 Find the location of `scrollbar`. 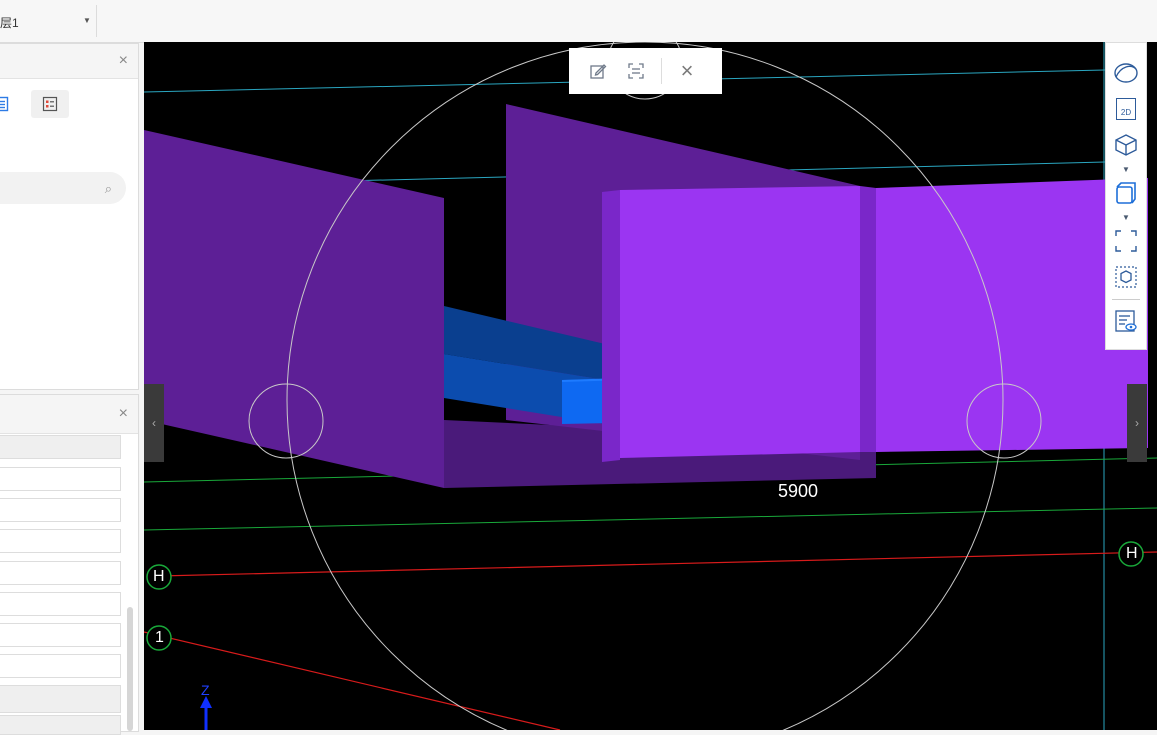

scrollbar is located at coordinates (130, 669).